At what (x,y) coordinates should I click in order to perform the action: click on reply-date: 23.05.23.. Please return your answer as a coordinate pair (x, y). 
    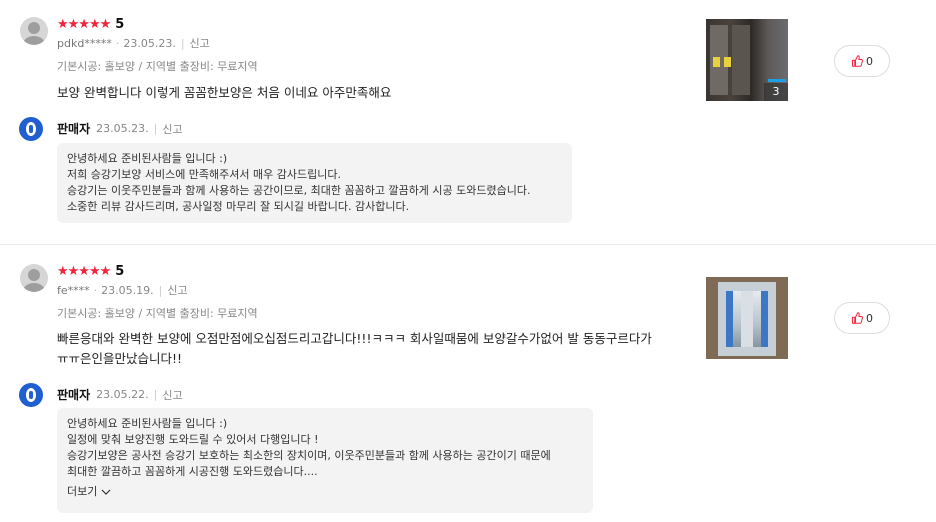
    Looking at the image, I should click on (122, 128).